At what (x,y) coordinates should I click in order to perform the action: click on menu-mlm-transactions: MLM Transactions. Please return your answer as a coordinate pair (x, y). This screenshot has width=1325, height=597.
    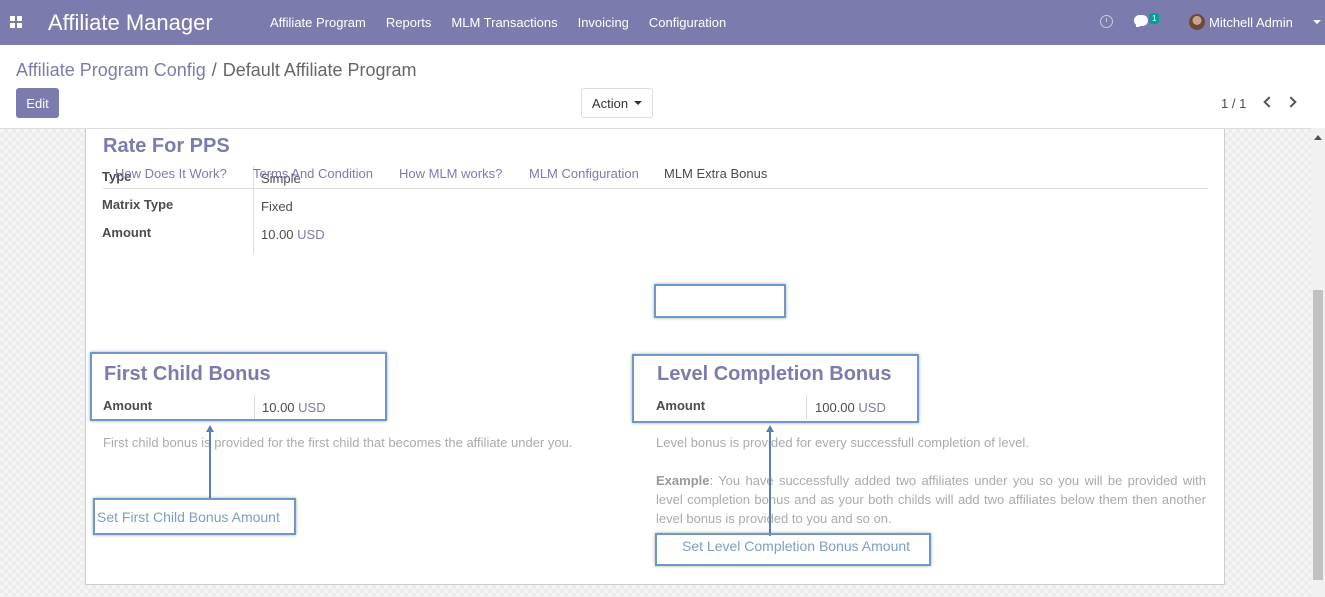
    Looking at the image, I should click on (504, 22).